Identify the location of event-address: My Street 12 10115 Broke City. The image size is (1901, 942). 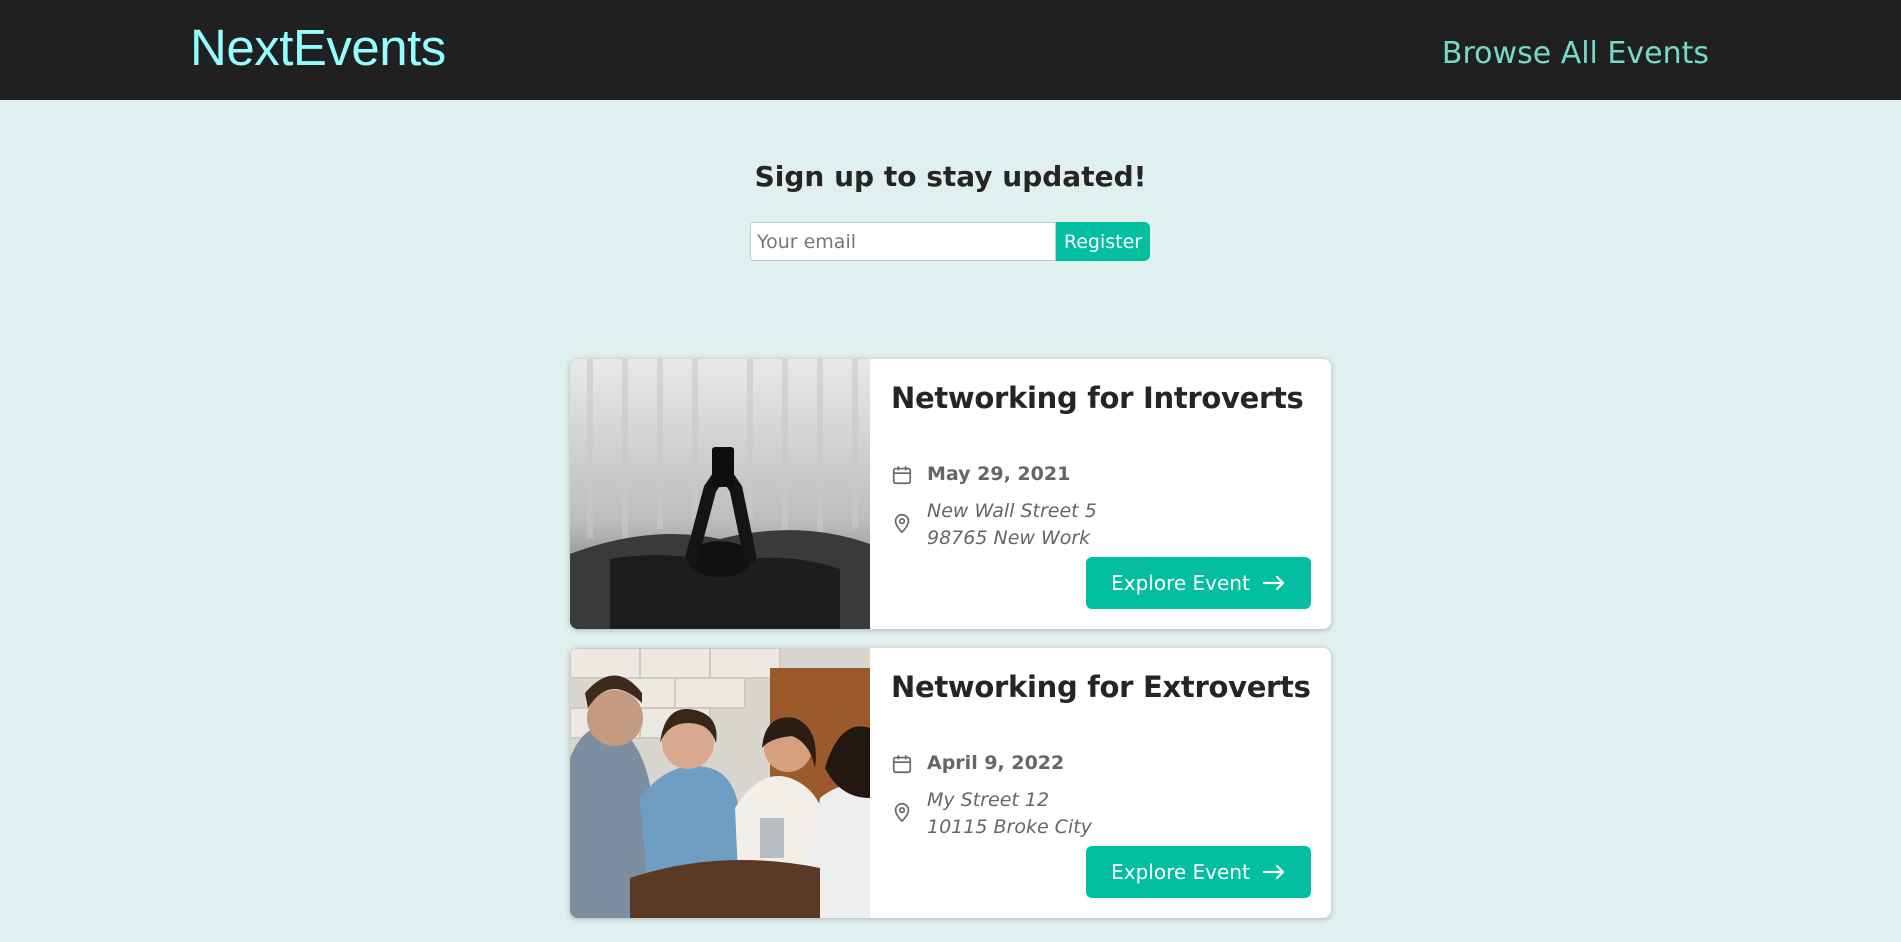
(1009, 814).